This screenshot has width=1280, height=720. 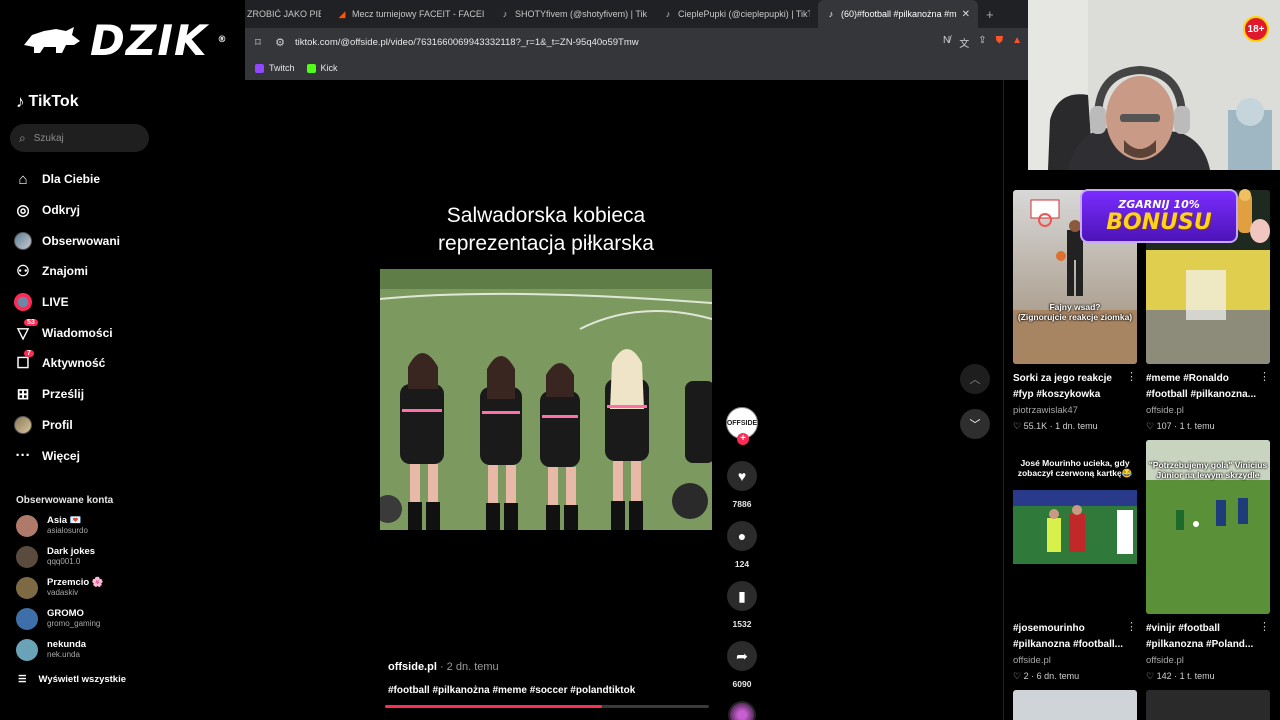 What do you see at coordinates (88, 649) in the screenshot?
I see `followed-account: nekunda nek.unda` at bounding box center [88, 649].